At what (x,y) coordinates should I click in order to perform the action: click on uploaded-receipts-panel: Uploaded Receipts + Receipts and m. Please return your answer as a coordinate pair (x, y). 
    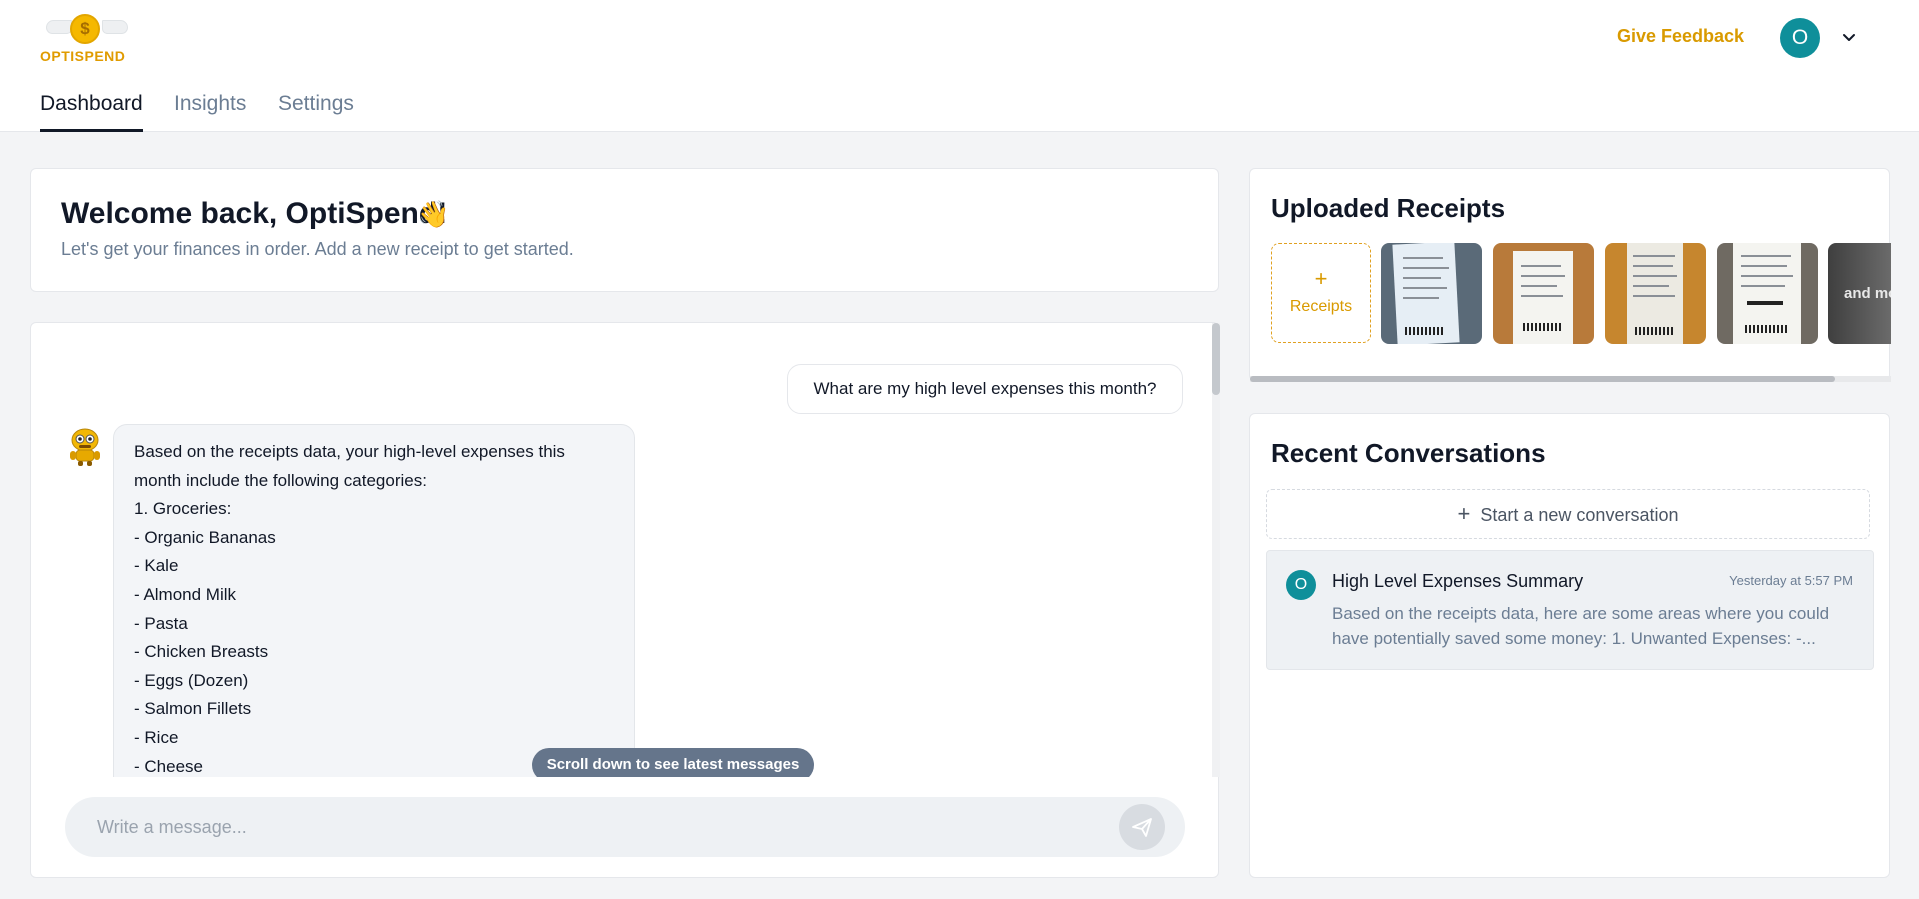
    Looking at the image, I should click on (1570, 275).